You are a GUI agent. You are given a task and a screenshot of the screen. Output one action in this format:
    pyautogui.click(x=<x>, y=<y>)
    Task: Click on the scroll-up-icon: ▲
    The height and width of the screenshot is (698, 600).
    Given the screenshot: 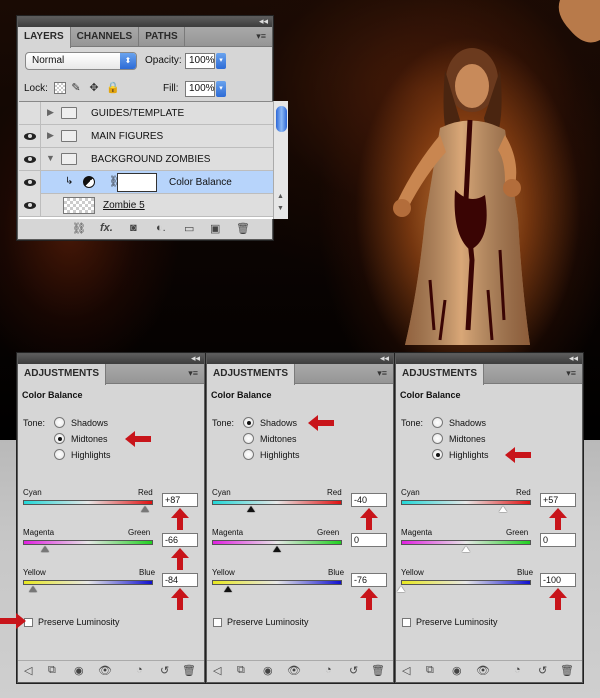 What is the action you would take?
    pyautogui.click(x=280, y=196)
    